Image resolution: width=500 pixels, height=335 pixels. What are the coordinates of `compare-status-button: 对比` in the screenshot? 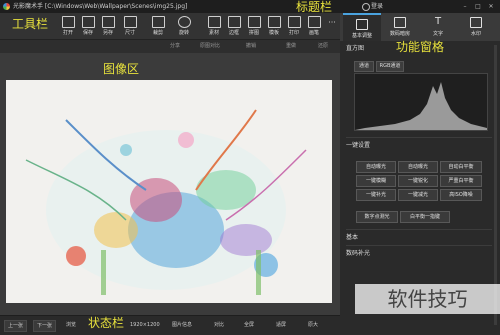 It's located at (219, 325).